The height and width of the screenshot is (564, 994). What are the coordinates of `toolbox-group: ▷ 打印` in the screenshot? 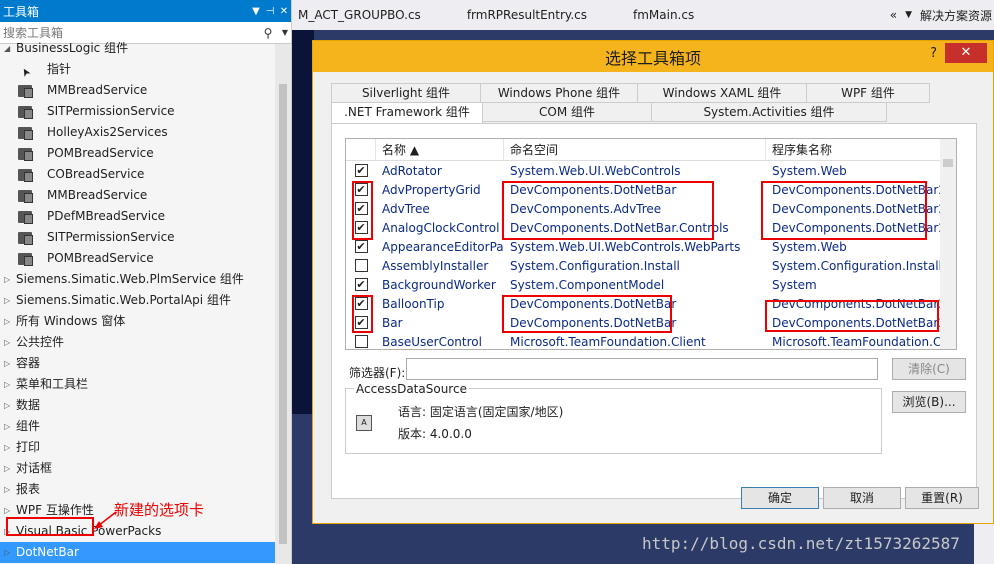 It's located at (137, 447).